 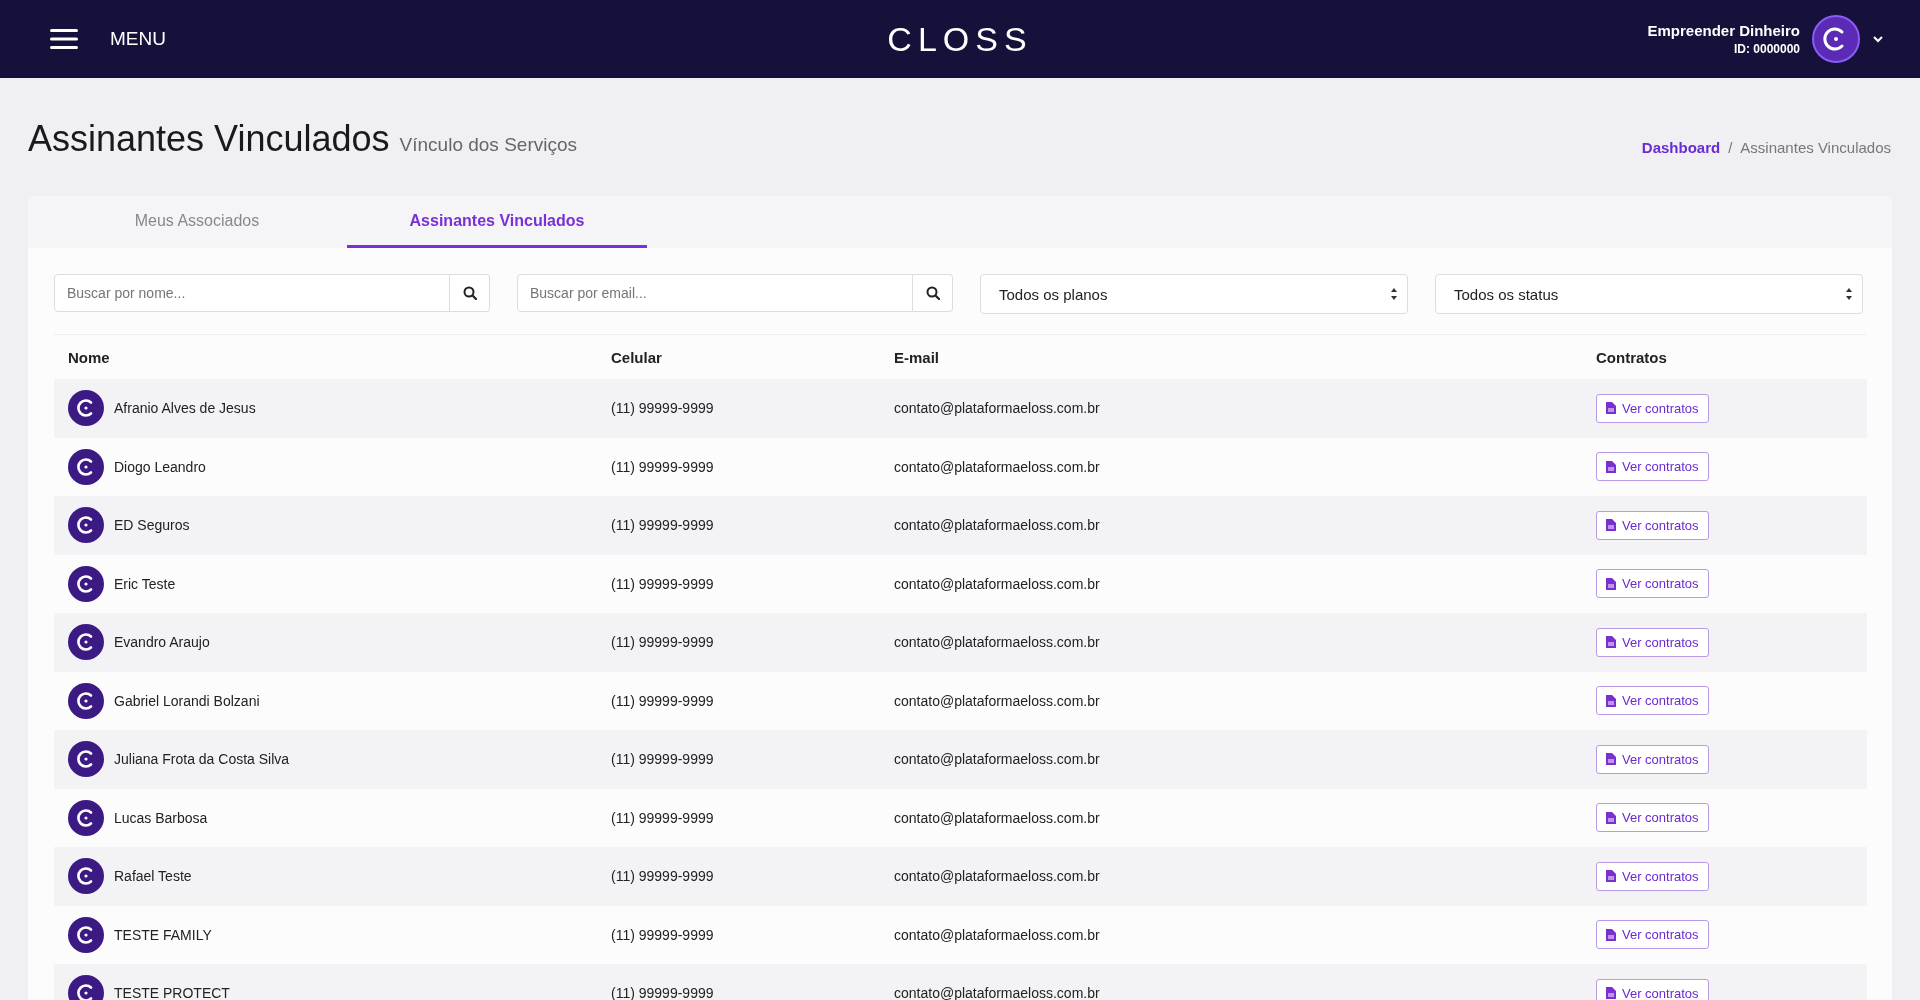 I want to click on column-header: E-mail, so click(x=917, y=357).